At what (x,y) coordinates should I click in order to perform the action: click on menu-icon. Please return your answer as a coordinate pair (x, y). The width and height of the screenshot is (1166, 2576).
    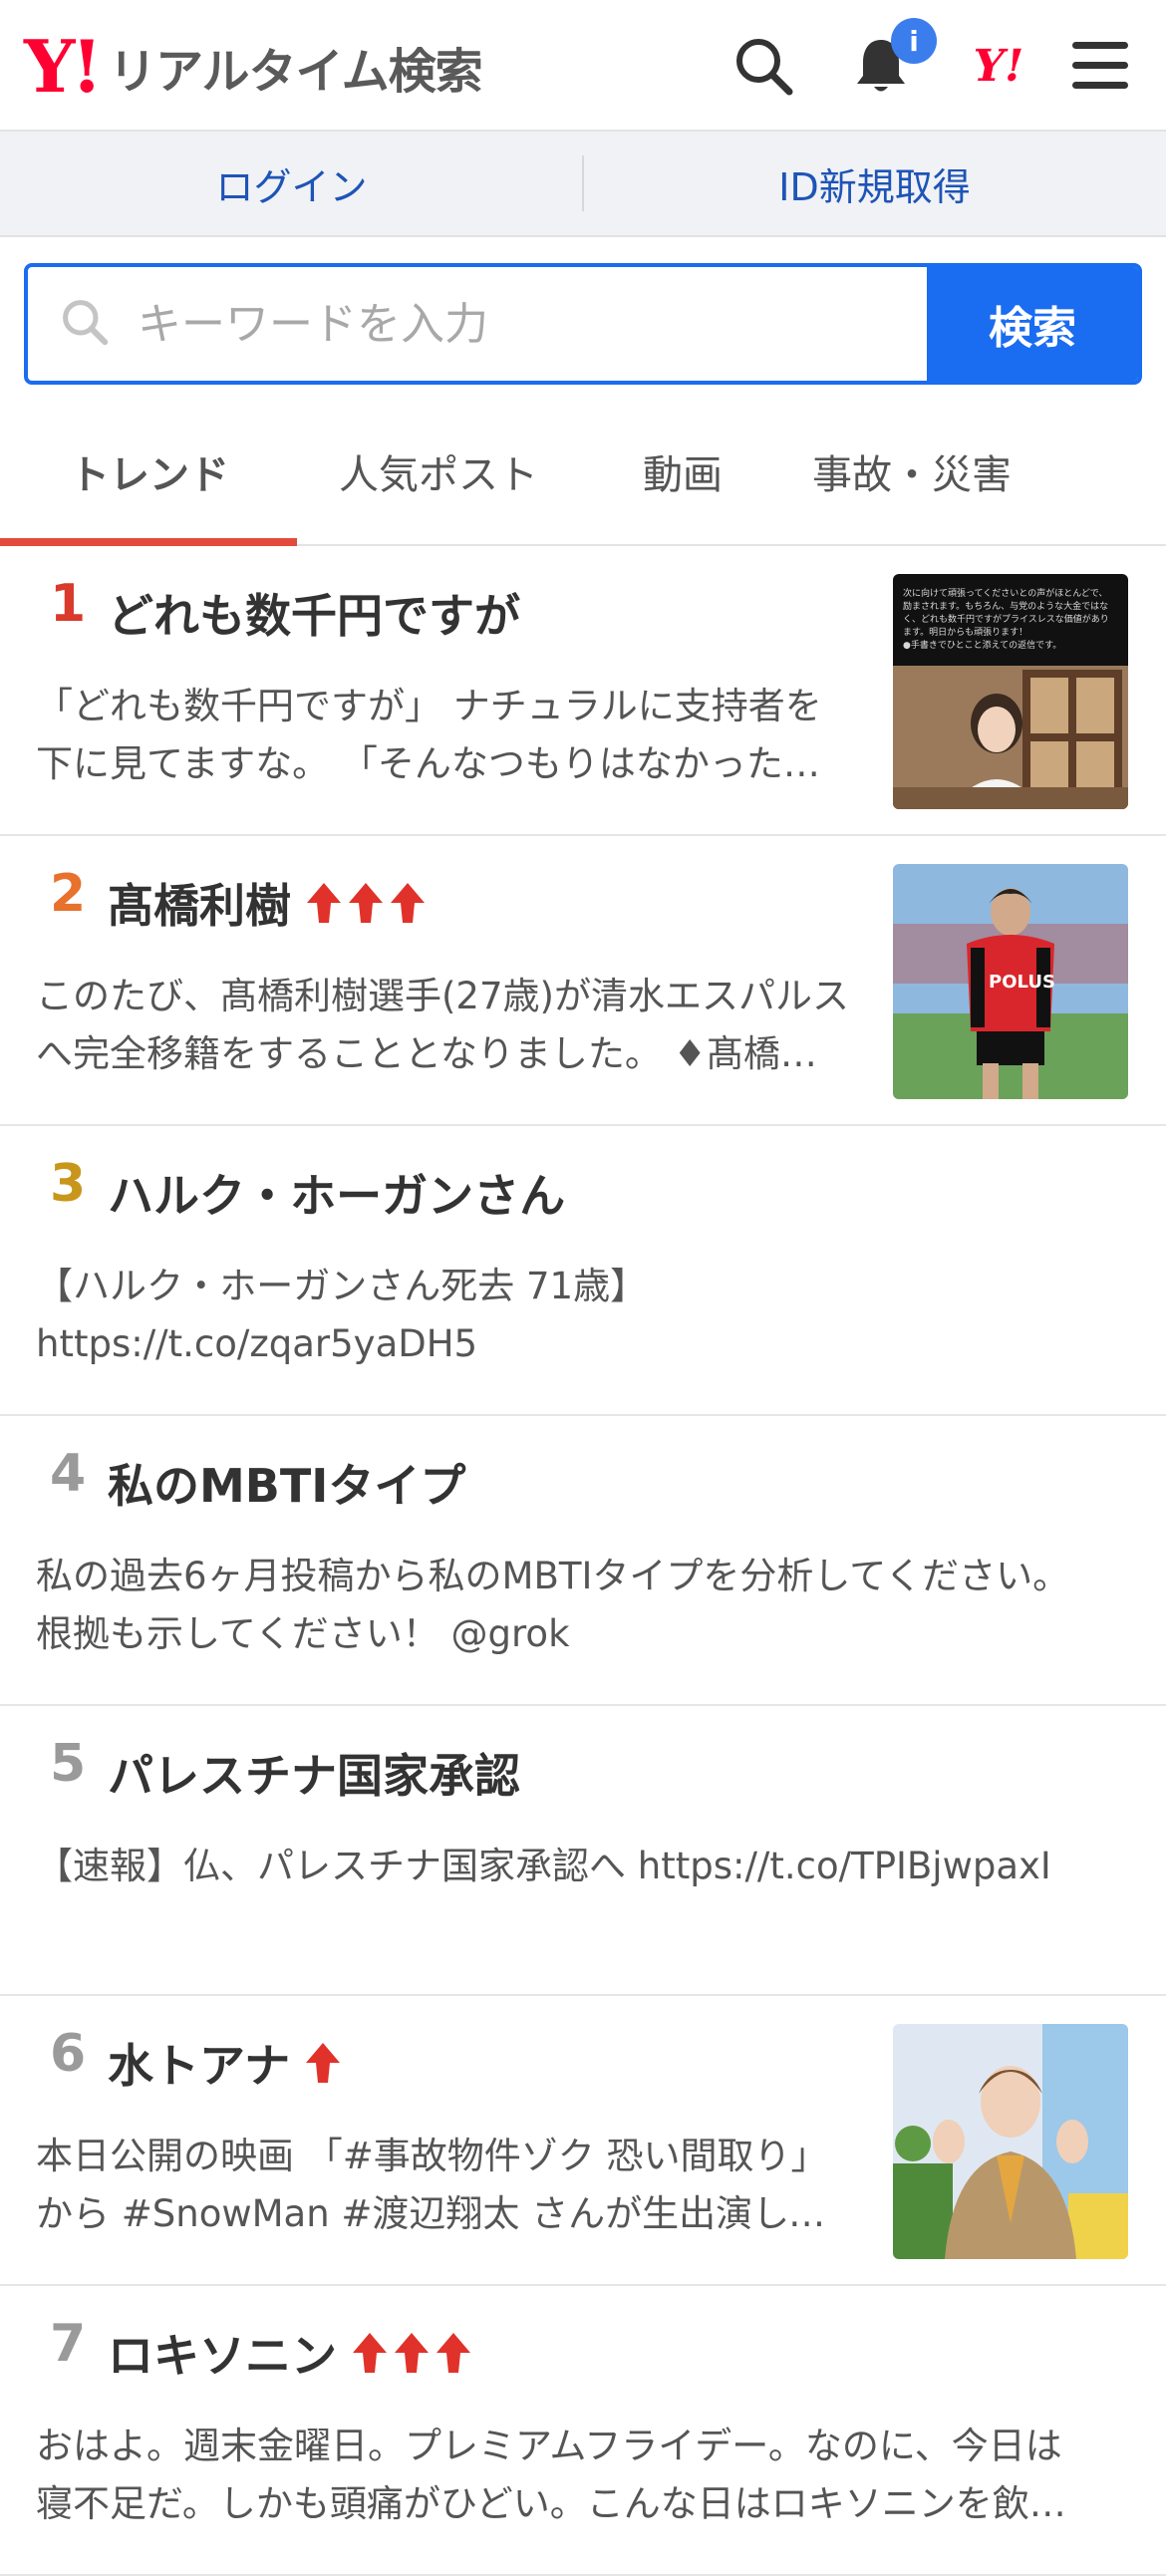
    Looking at the image, I should click on (1100, 66).